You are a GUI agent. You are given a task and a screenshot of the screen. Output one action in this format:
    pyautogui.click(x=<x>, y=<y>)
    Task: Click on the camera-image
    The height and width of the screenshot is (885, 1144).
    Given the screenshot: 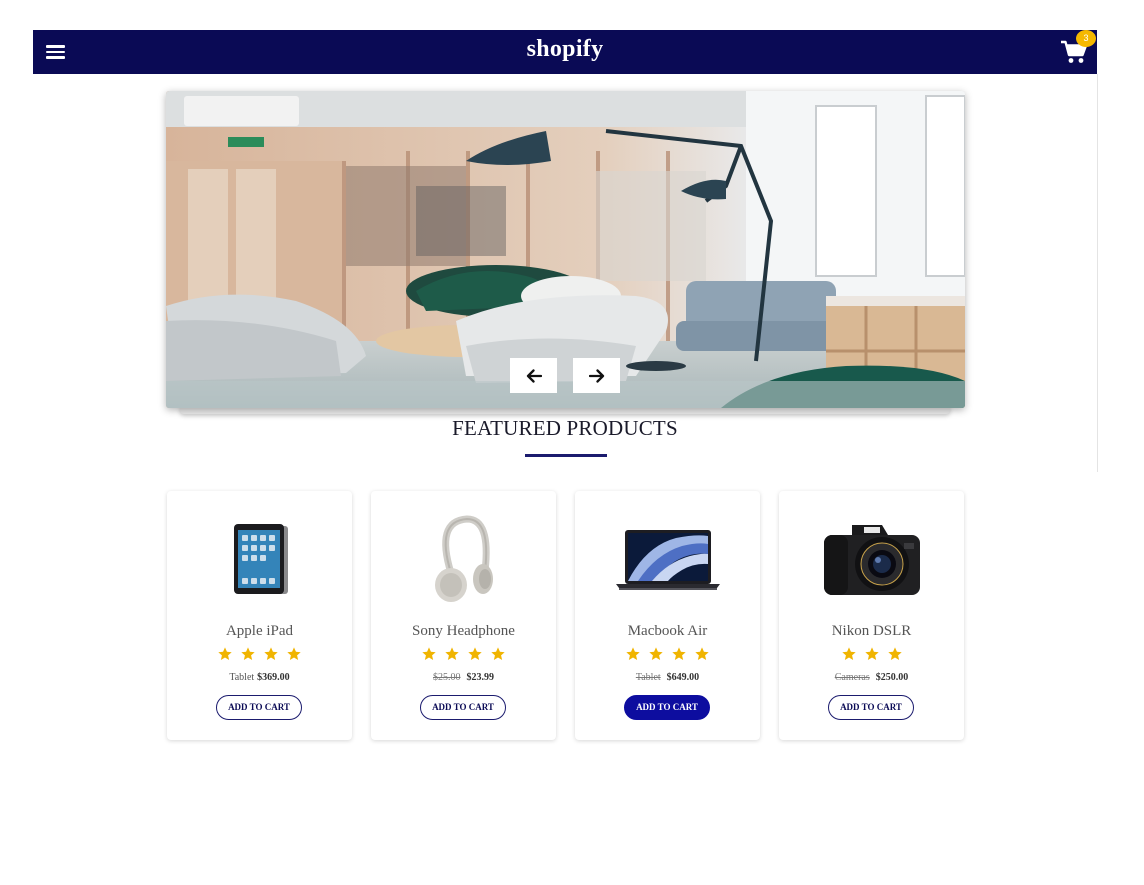 What is the action you would take?
    pyautogui.click(x=871, y=560)
    